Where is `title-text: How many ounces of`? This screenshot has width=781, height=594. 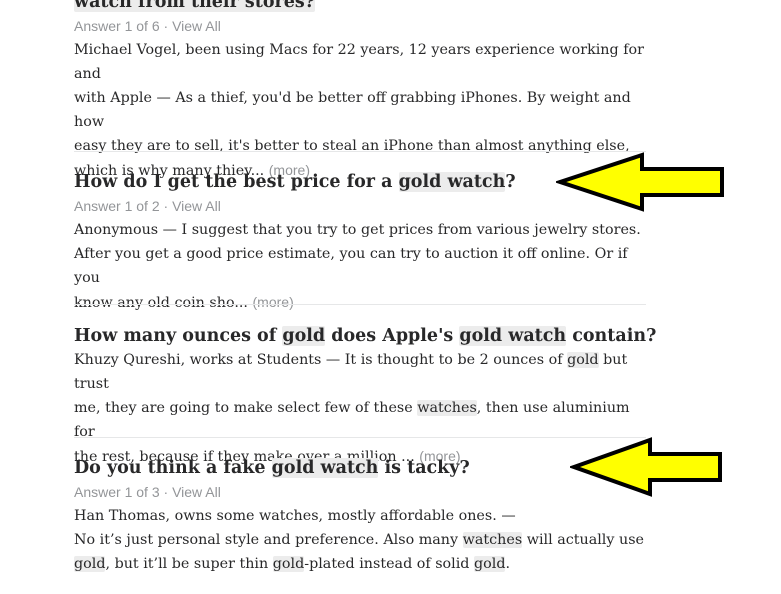
title-text: How many ounces of is located at coordinates (178, 336).